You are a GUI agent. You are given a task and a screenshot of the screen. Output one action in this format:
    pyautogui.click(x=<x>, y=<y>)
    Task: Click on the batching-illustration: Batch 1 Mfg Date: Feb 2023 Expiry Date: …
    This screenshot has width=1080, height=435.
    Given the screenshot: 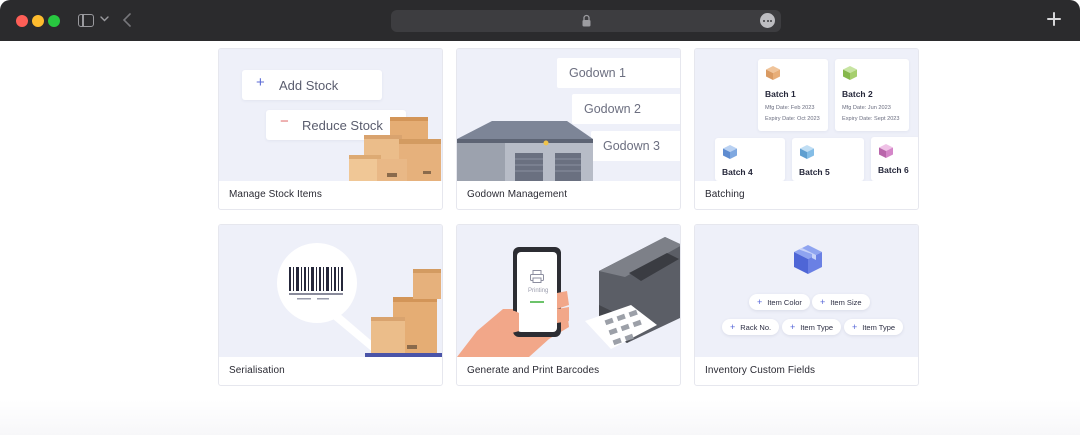 What is the action you would take?
    pyautogui.click(x=806, y=115)
    